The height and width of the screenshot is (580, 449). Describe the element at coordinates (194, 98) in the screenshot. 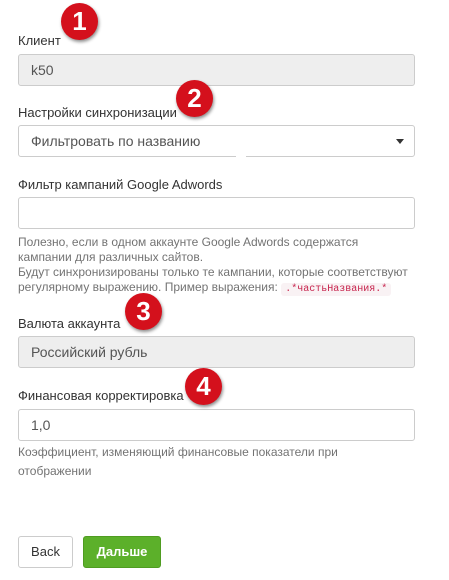

I see `annotation-badge-2: 2` at that location.